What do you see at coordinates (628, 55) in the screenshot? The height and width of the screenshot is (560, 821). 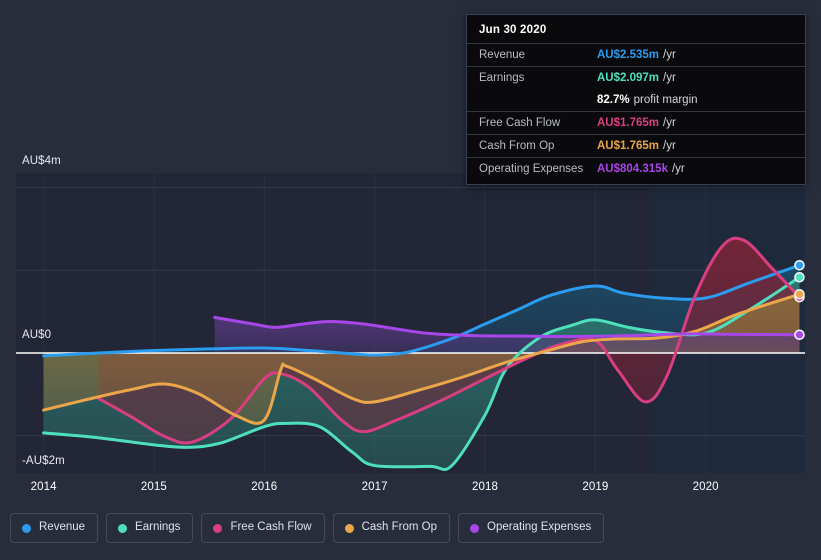 I see `tooltip-row-amount: AU$2.535m` at bounding box center [628, 55].